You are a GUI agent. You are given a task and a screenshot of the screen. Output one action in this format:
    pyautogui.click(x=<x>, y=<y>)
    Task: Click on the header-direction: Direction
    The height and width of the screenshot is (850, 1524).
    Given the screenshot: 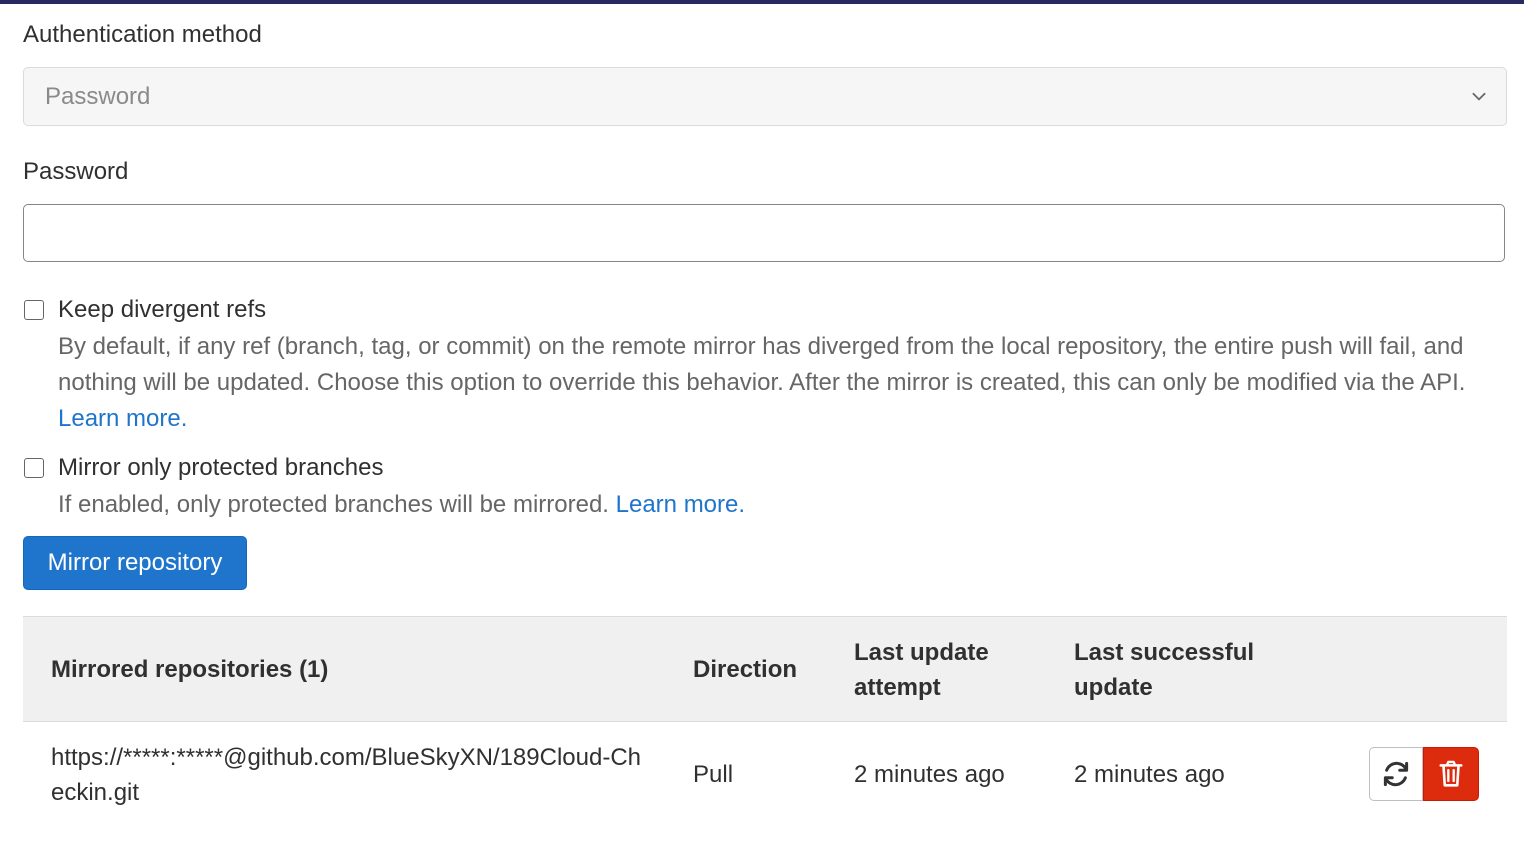 What is the action you would take?
    pyautogui.click(x=745, y=669)
    